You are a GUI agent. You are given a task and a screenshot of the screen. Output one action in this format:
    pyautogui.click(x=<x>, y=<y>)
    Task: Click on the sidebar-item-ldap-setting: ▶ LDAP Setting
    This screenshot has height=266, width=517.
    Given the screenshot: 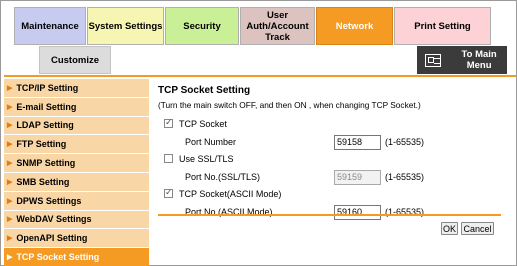 What is the action you would take?
    pyautogui.click(x=76, y=126)
    